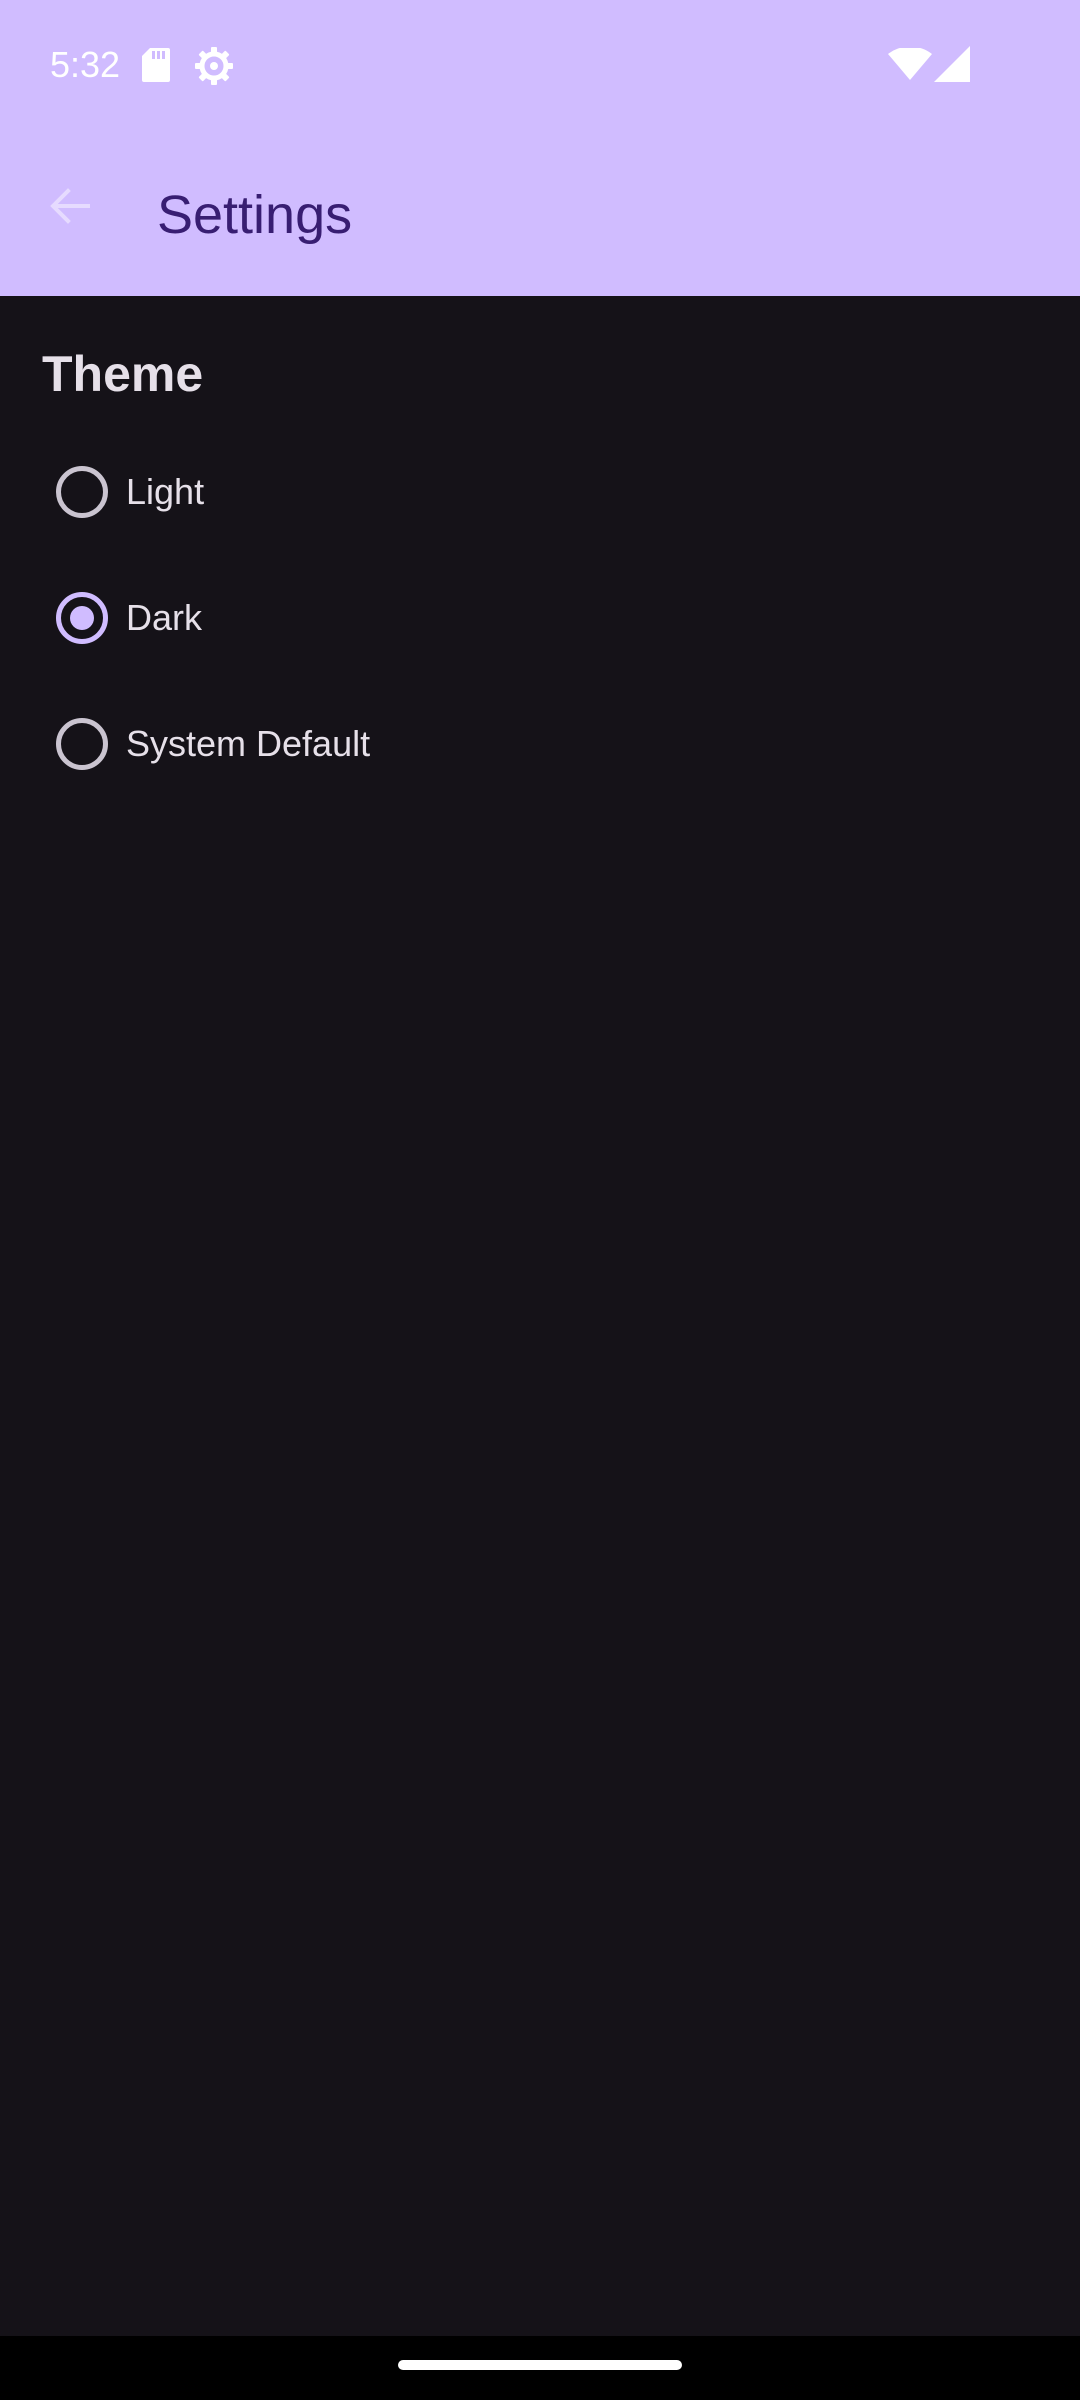 This screenshot has width=1080, height=2400. I want to click on radio-button-dark, so click(82, 618).